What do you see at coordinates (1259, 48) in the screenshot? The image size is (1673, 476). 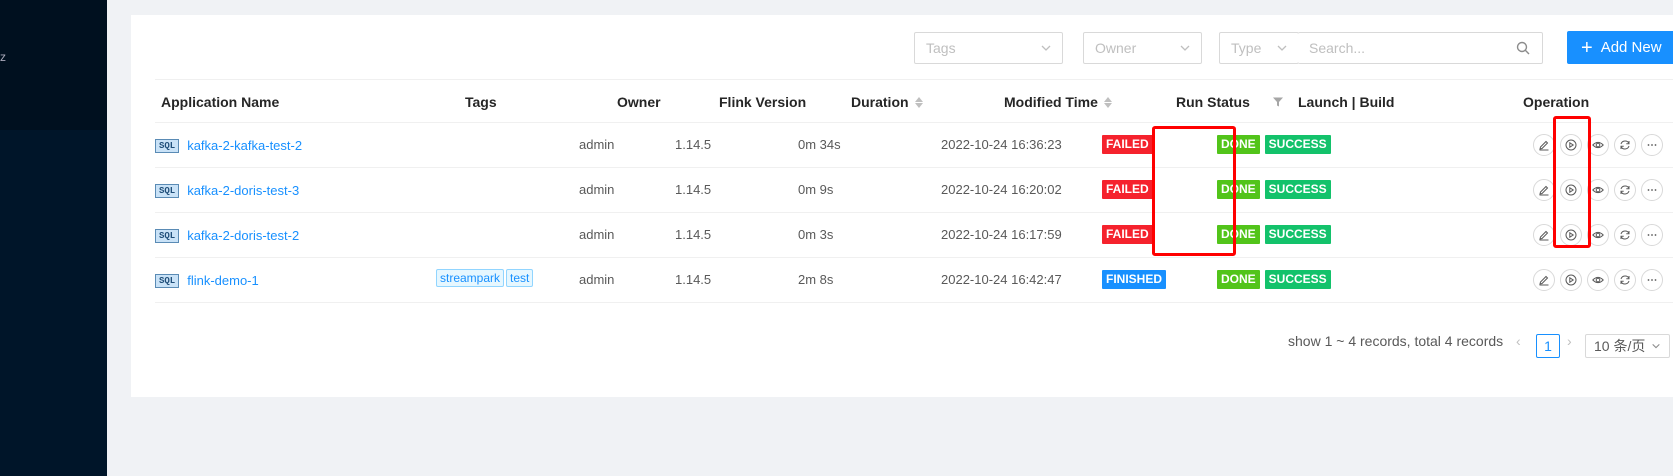 I see `type-select: Type` at bounding box center [1259, 48].